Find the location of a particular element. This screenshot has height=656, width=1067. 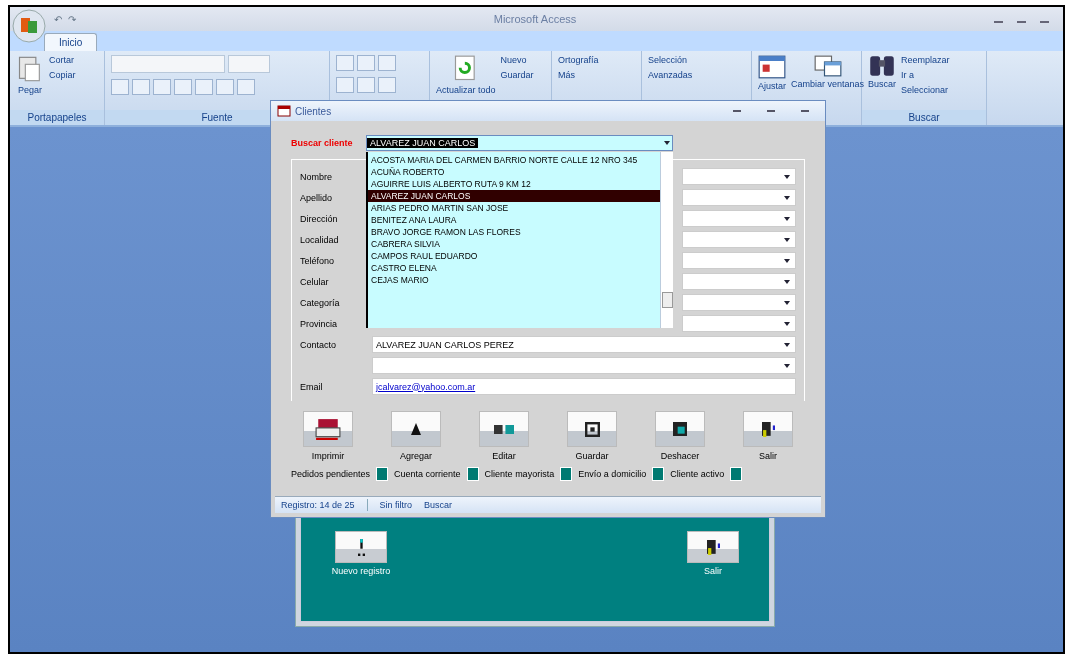

ribbon-button: Buscar is located at coordinates (882, 84).